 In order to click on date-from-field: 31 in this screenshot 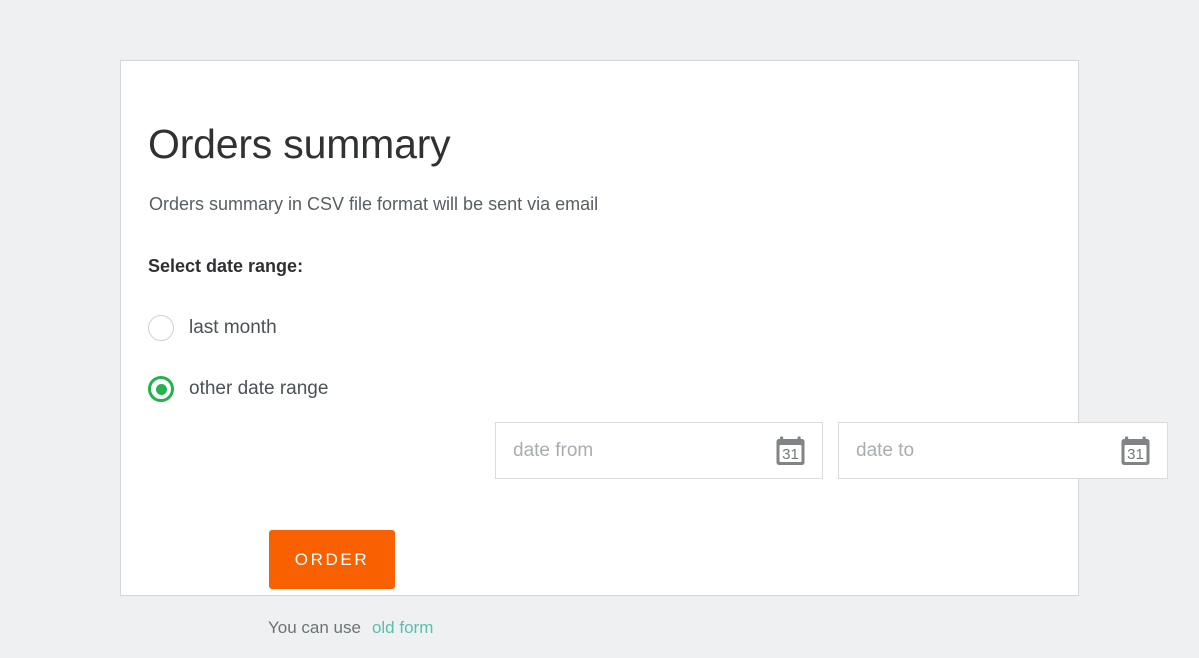, I will do `click(659, 450)`.